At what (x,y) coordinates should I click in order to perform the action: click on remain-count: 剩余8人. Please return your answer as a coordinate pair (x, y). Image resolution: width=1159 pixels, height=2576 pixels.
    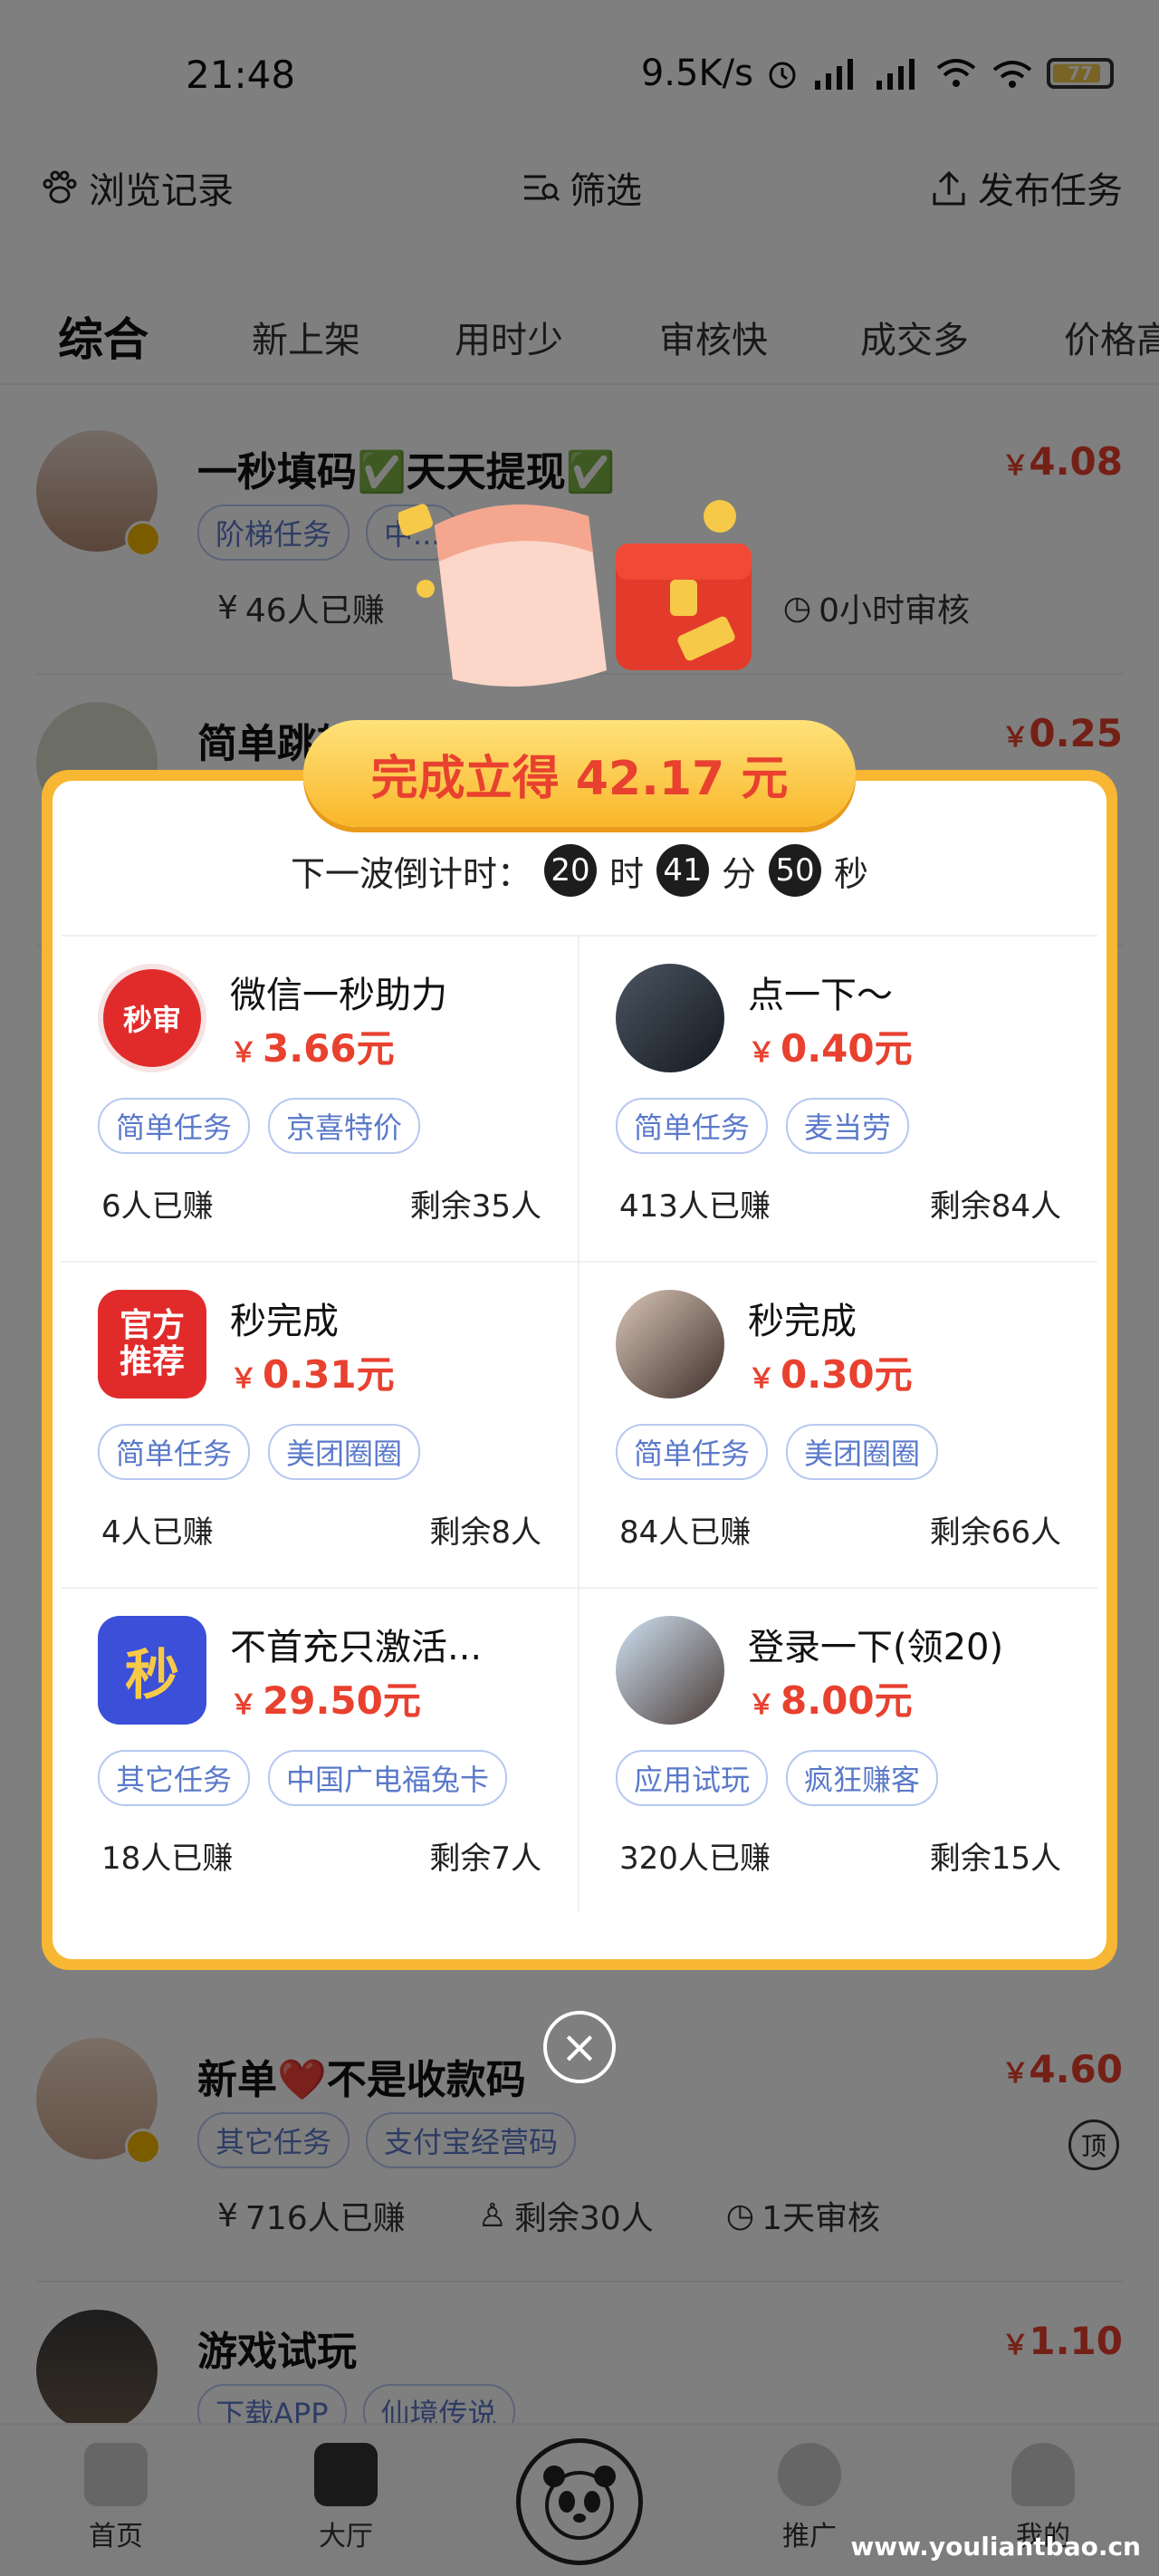
    Looking at the image, I should click on (485, 1532).